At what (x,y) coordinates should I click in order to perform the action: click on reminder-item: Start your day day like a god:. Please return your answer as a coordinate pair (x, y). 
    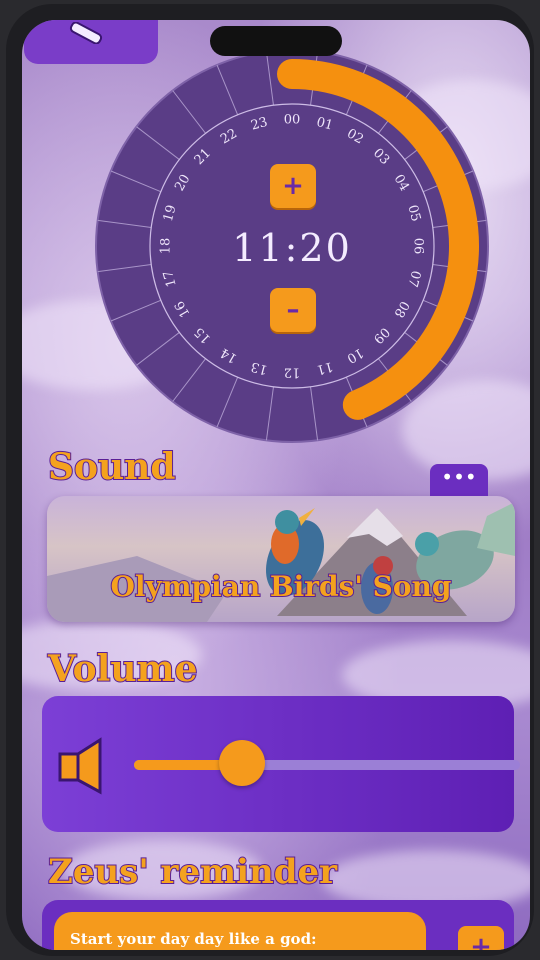
    Looking at the image, I should click on (240, 931).